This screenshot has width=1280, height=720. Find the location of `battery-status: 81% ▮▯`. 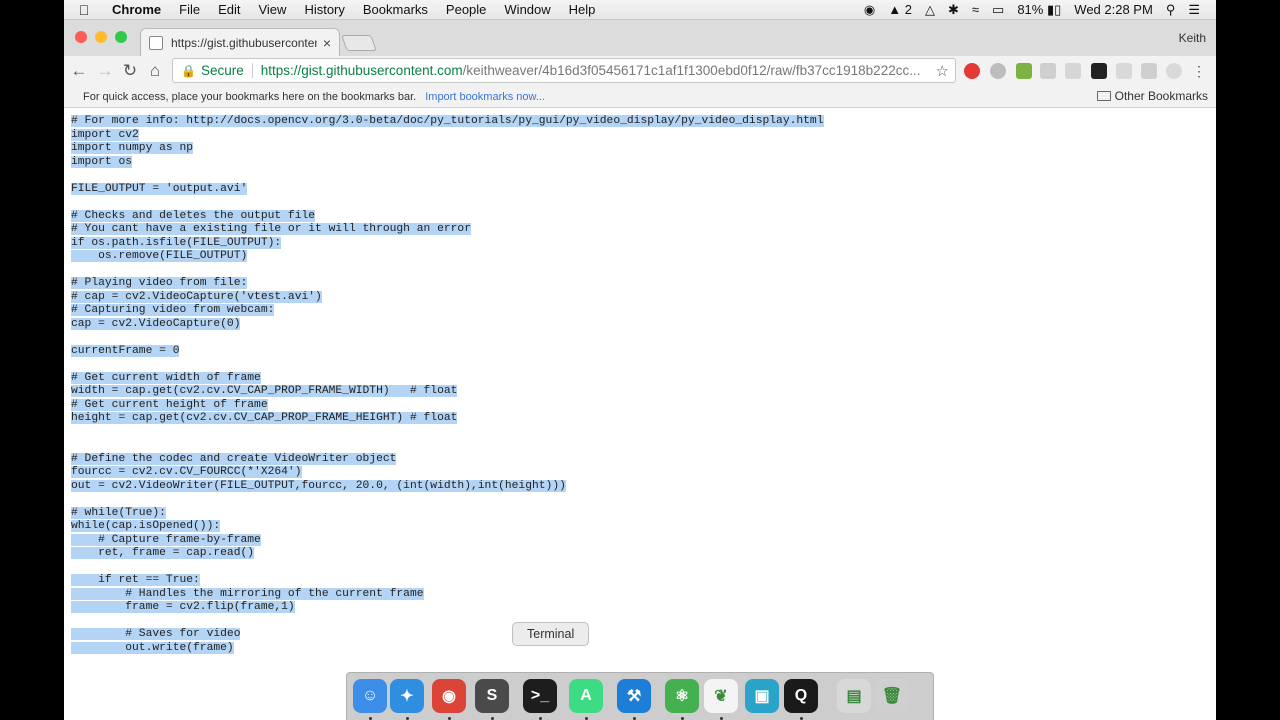

battery-status: 81% ▮▯ is located at coordinates (1039, 10).